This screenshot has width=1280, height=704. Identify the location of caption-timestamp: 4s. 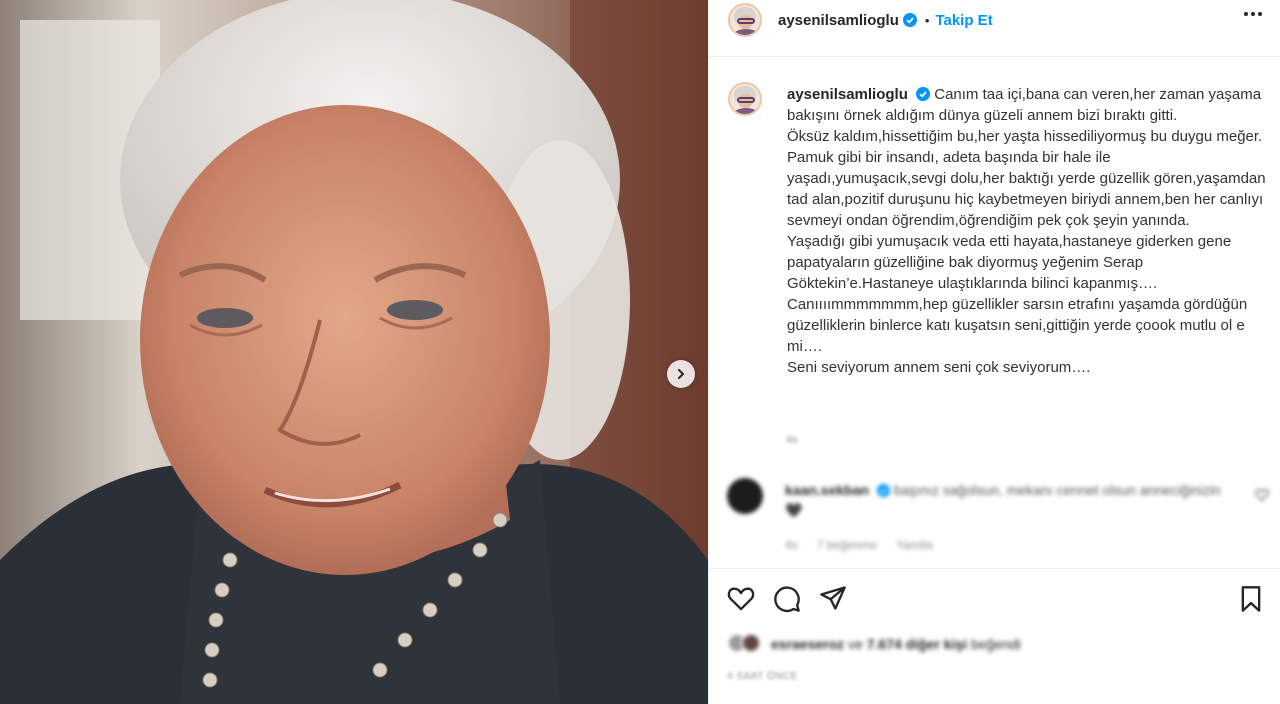
(792, 440).